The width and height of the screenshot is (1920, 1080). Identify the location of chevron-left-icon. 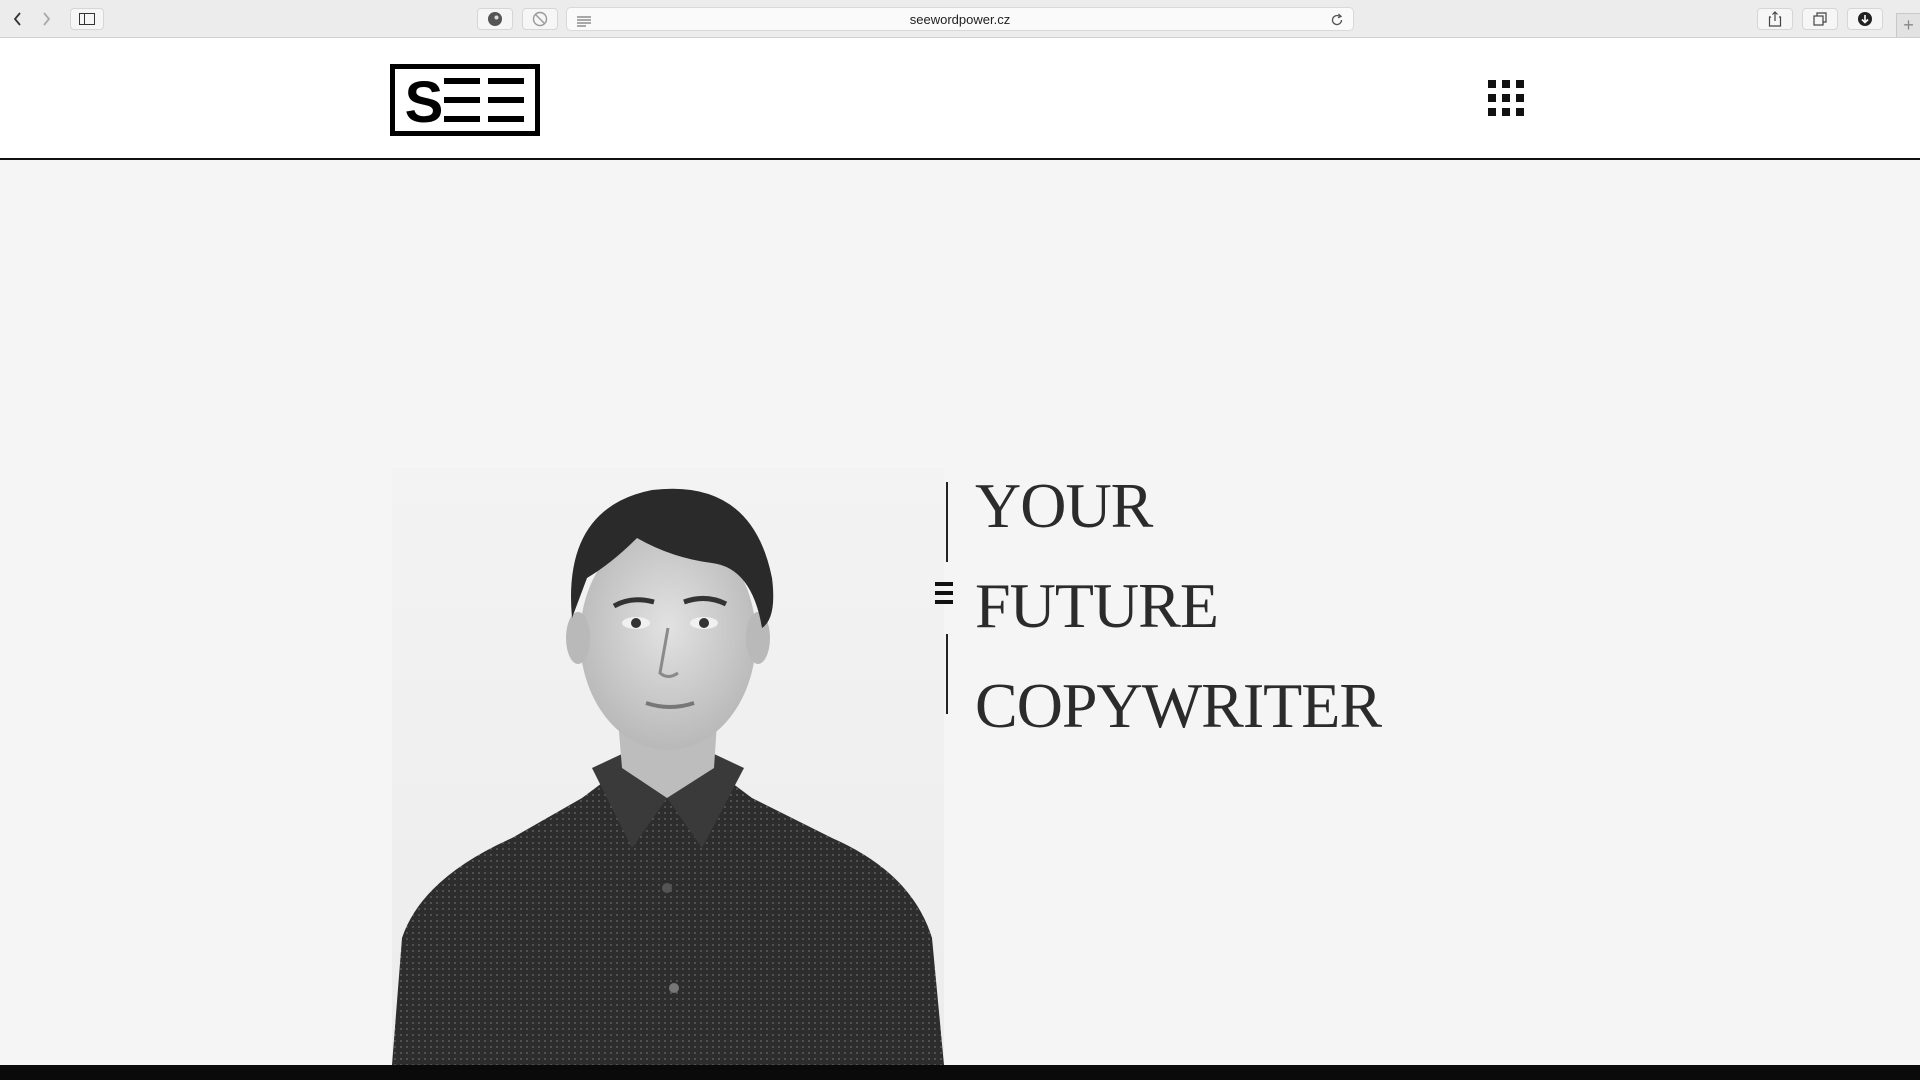
(17, 19).